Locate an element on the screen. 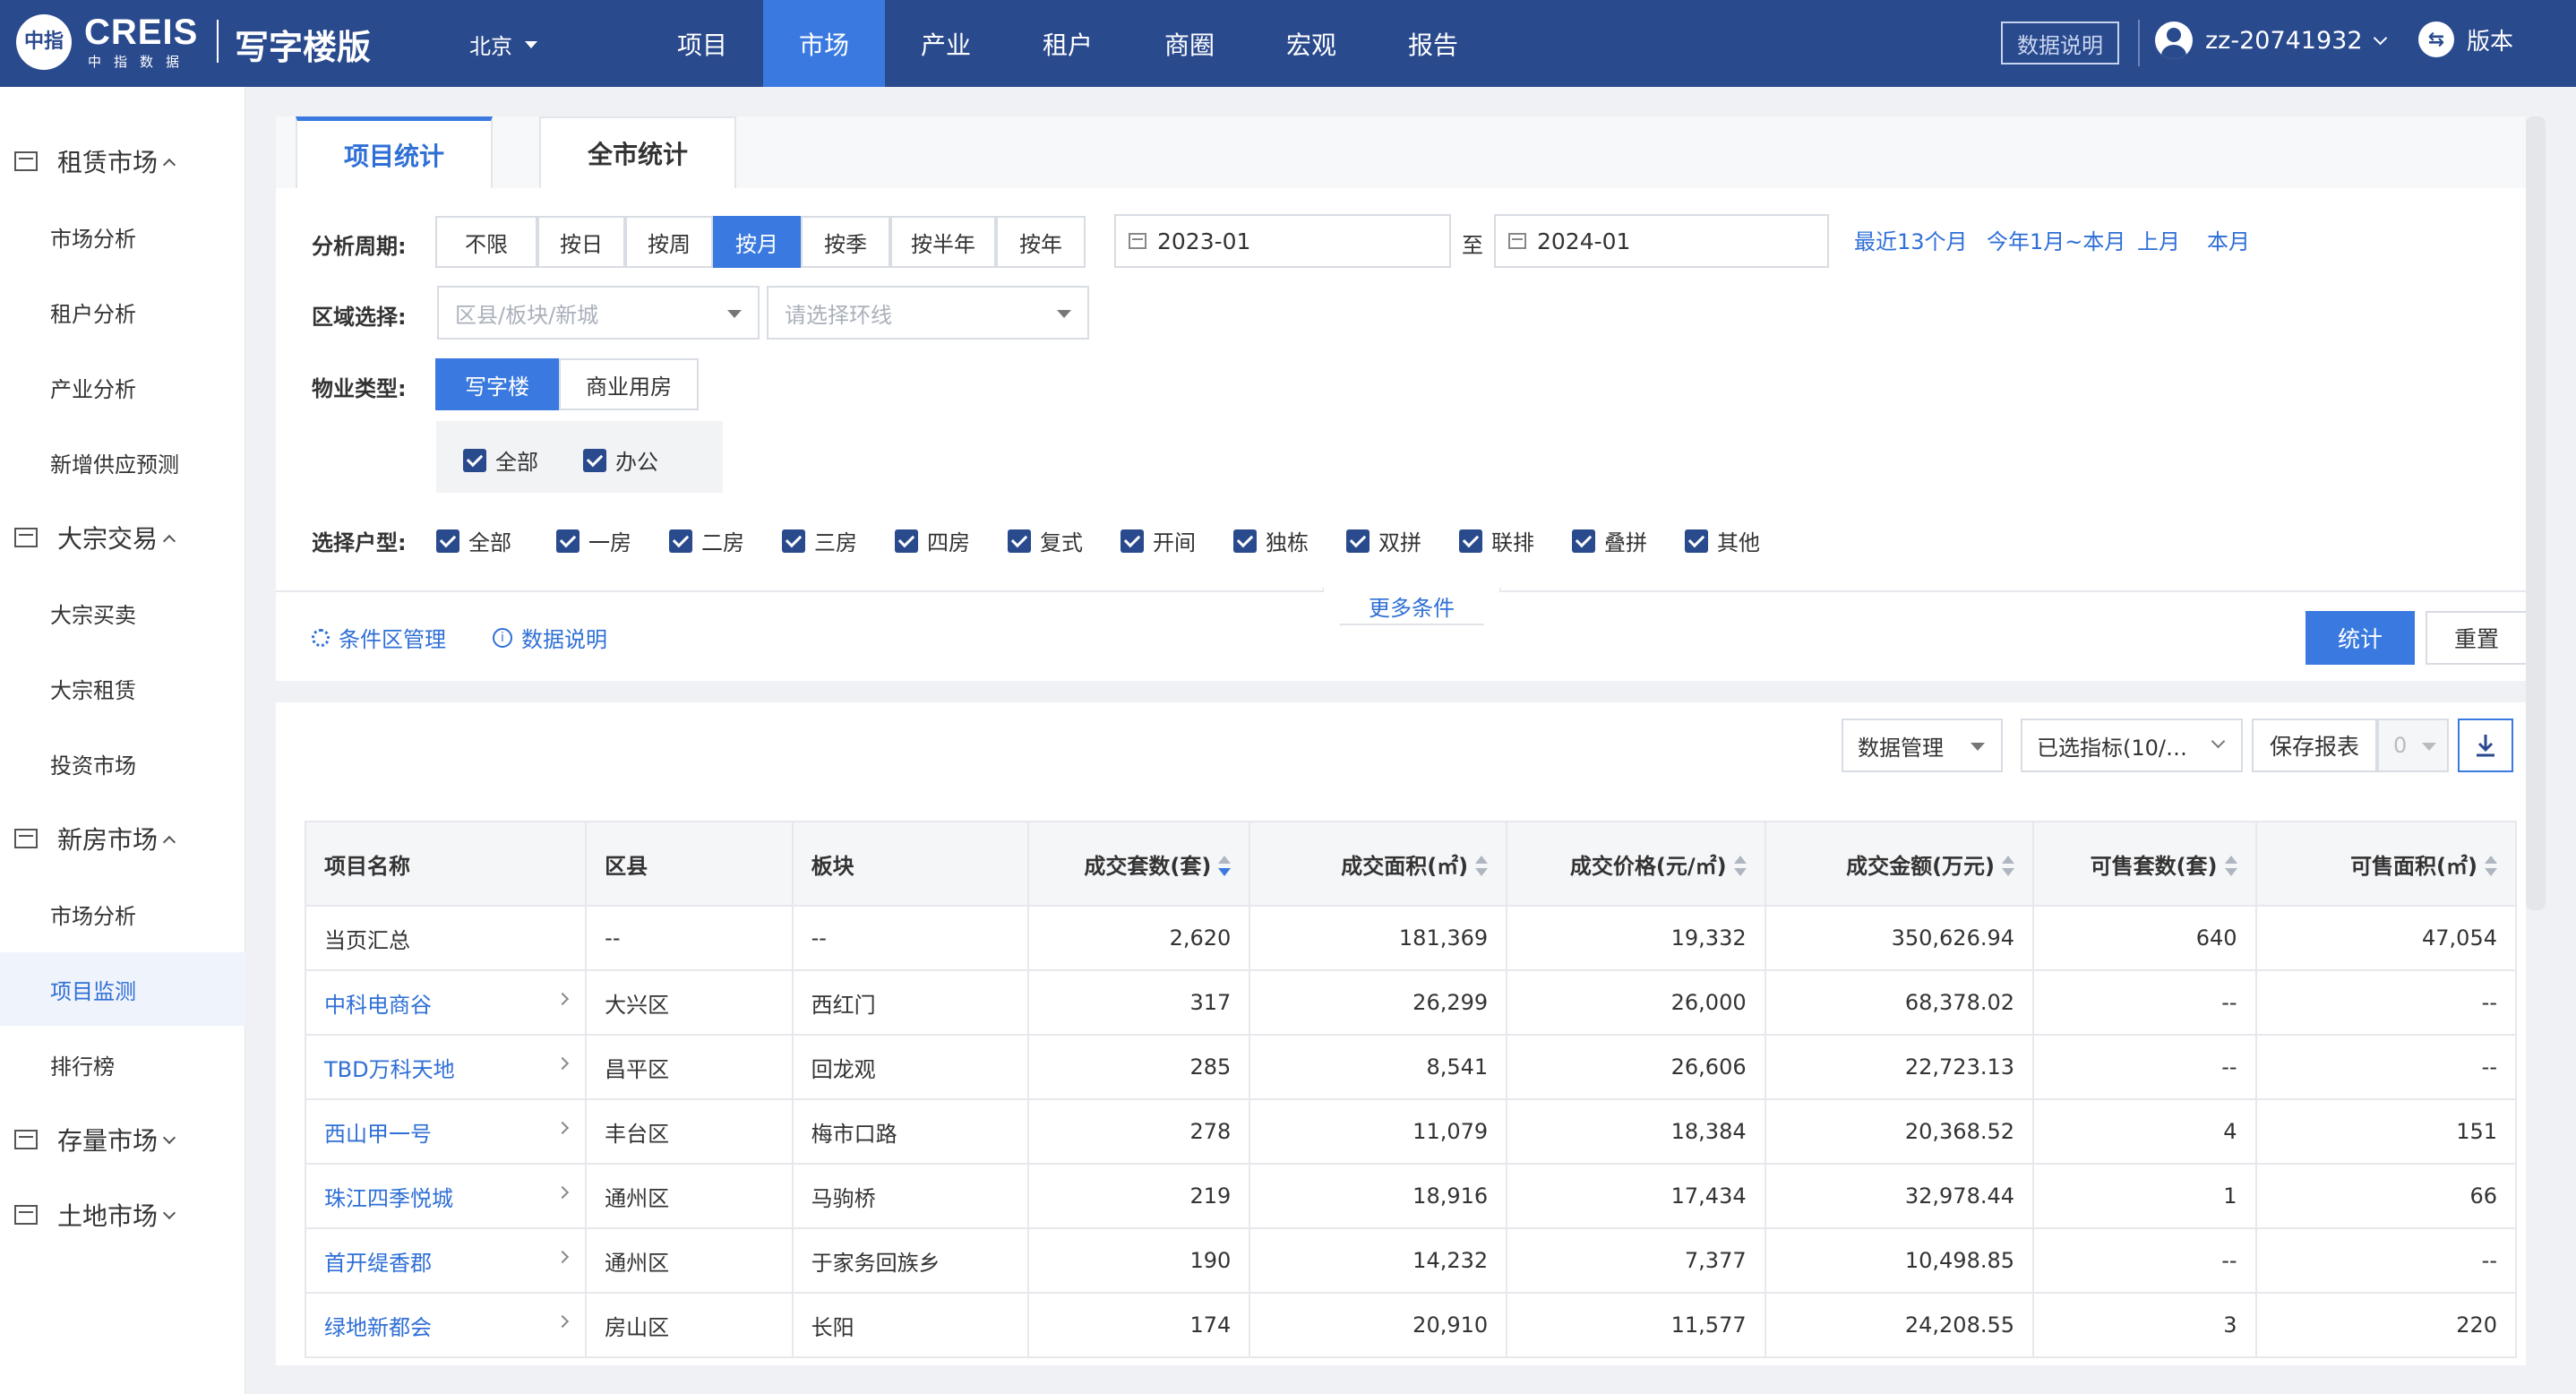  unit-checkbox-stacked: 叠拼 is located at coordinates (1609, 540).